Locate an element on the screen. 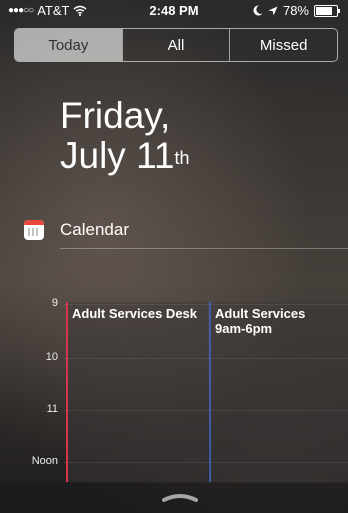  battery-icon is located at coordinates (327, 10).